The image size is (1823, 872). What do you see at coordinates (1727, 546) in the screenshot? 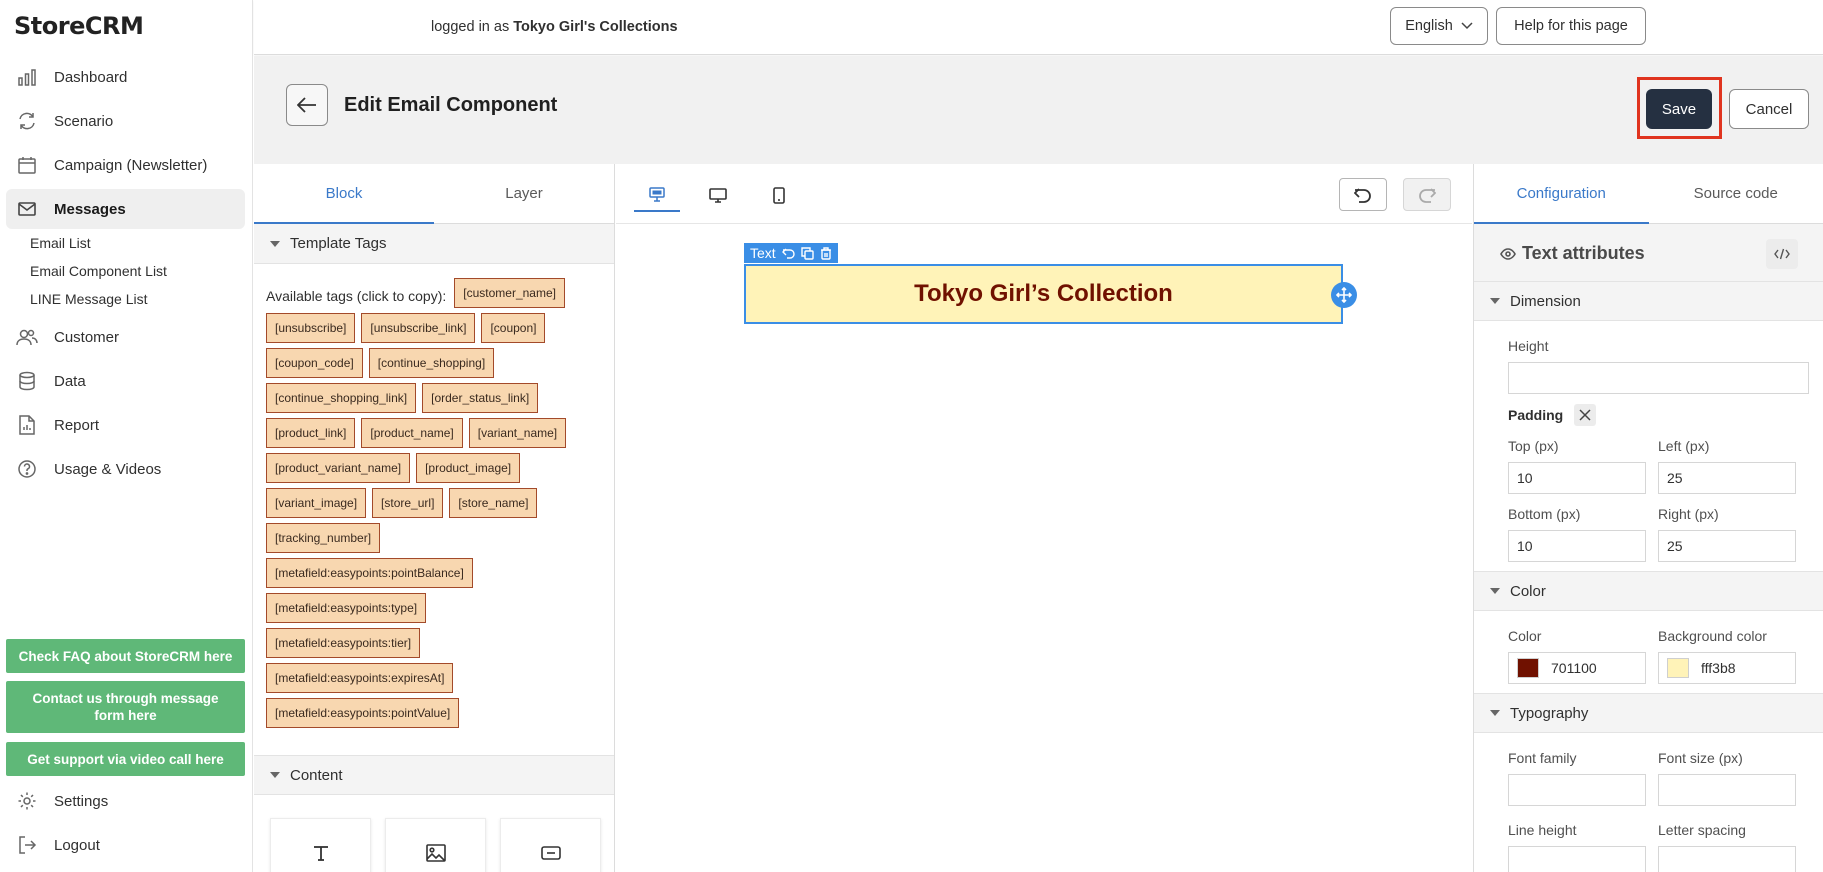
I see `padding-right-input: 25` at bounding box center [1727, 546].